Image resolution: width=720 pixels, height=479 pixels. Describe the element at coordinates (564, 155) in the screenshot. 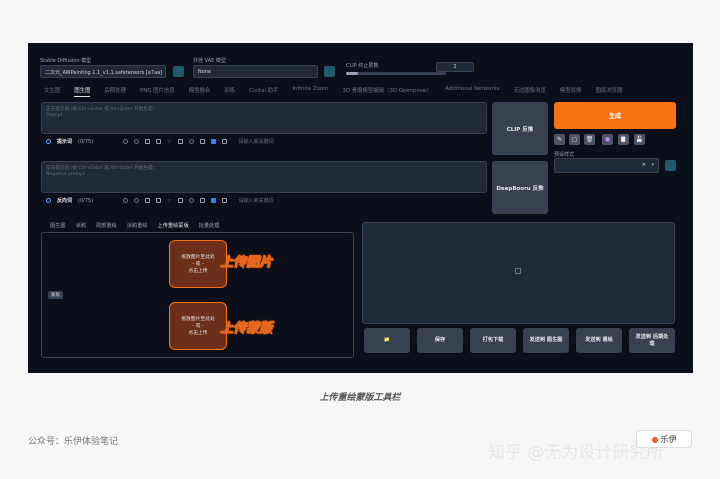

I see `preset-style-label: 预设样式` at that location.